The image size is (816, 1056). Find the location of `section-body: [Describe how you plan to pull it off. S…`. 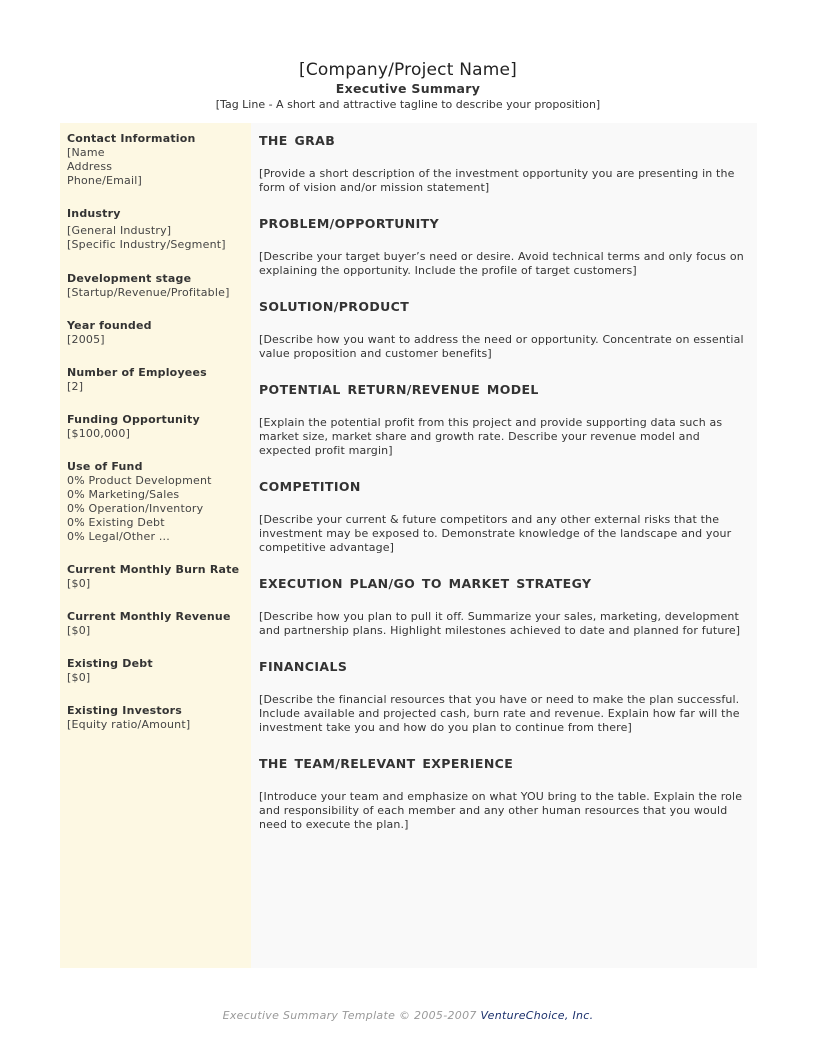

section-body: [Describe how you plan to pull it off. S… is located at coordinates (500, 623).